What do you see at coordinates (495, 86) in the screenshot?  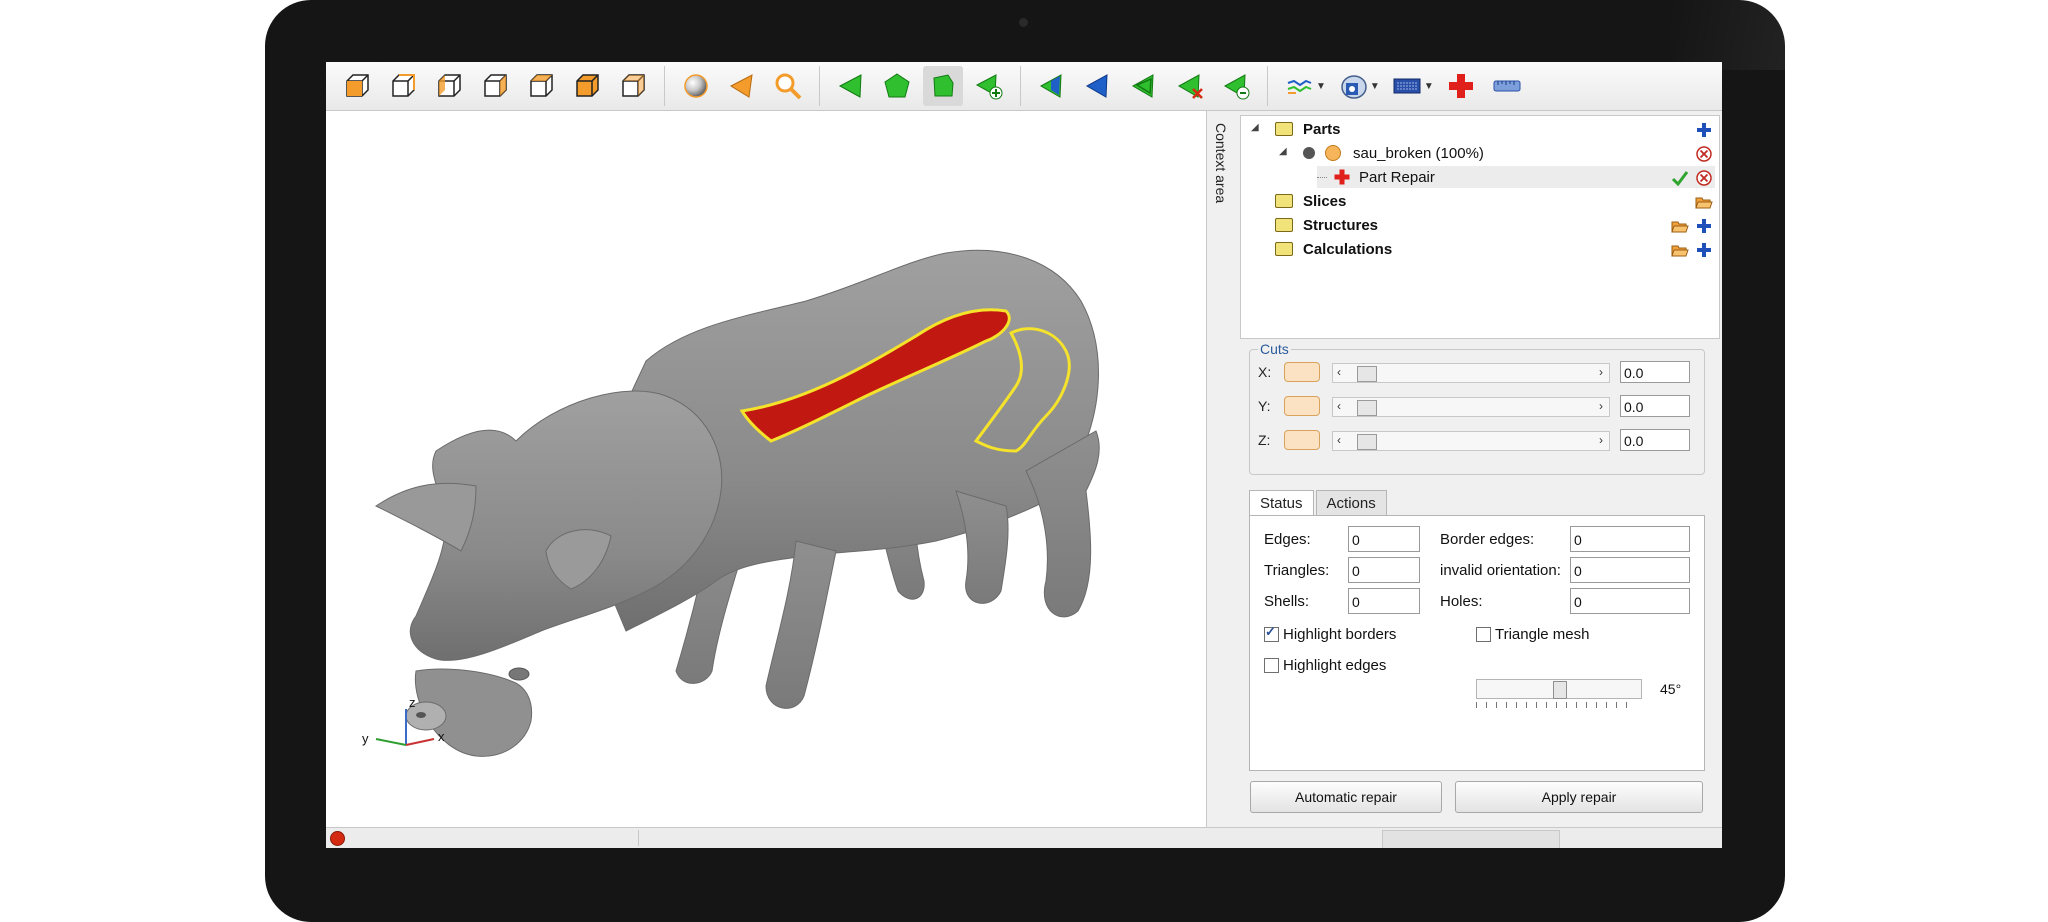 I see `view-right-icon` at bounding box center [495, 86].